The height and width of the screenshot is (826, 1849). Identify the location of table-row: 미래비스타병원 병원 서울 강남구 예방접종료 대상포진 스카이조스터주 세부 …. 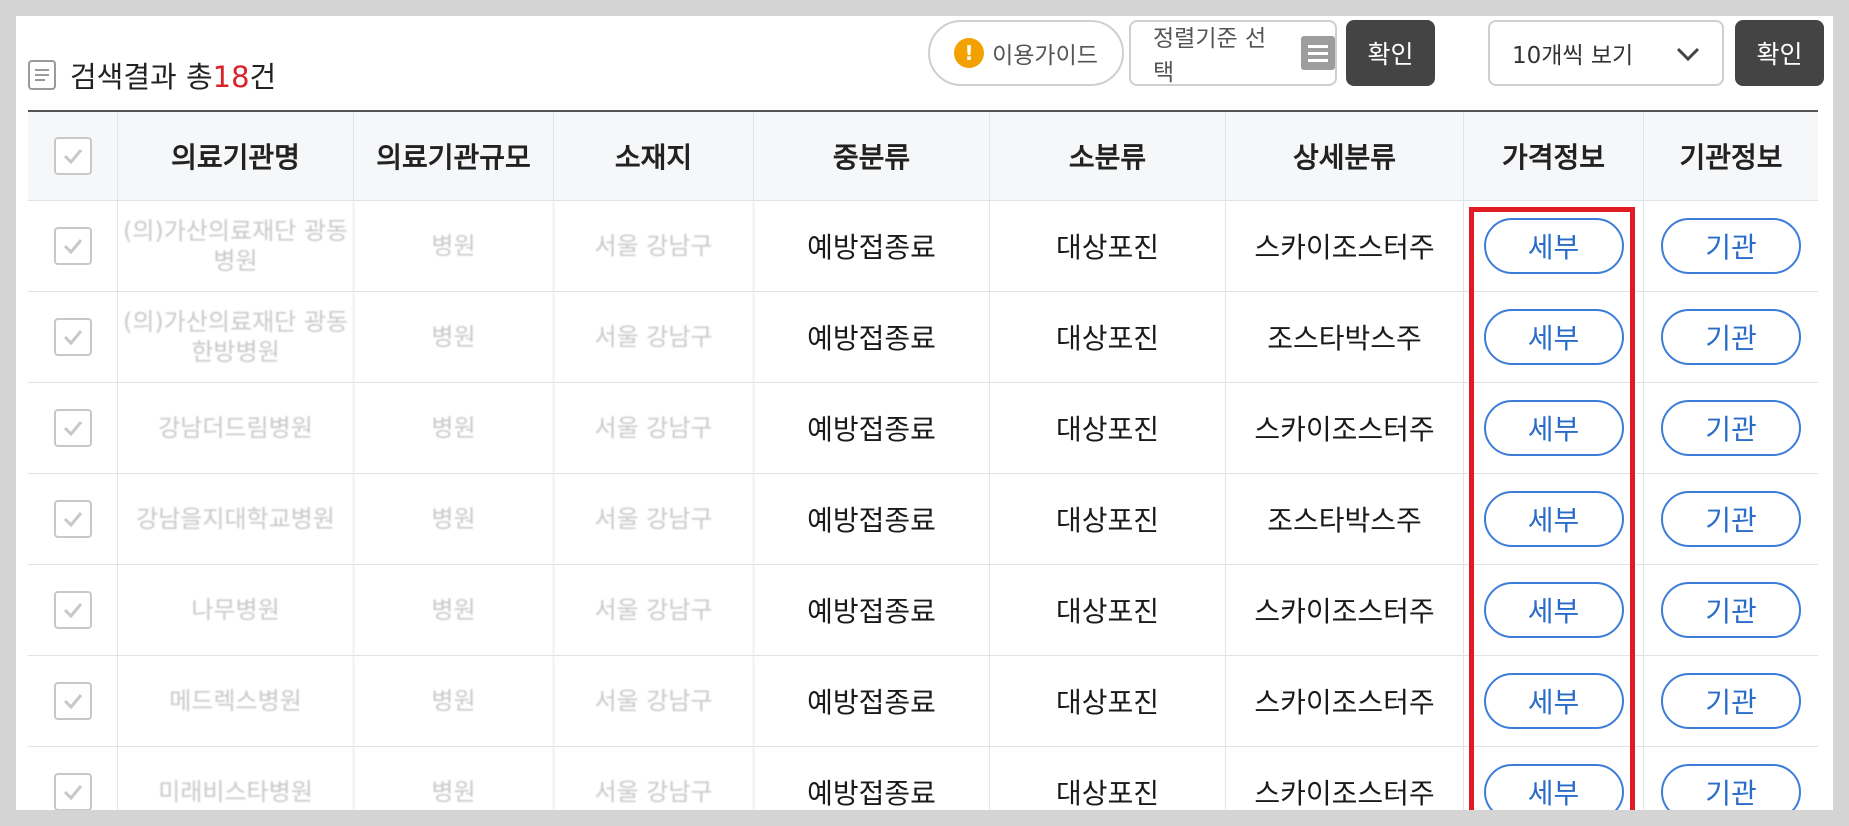
(923, 778).